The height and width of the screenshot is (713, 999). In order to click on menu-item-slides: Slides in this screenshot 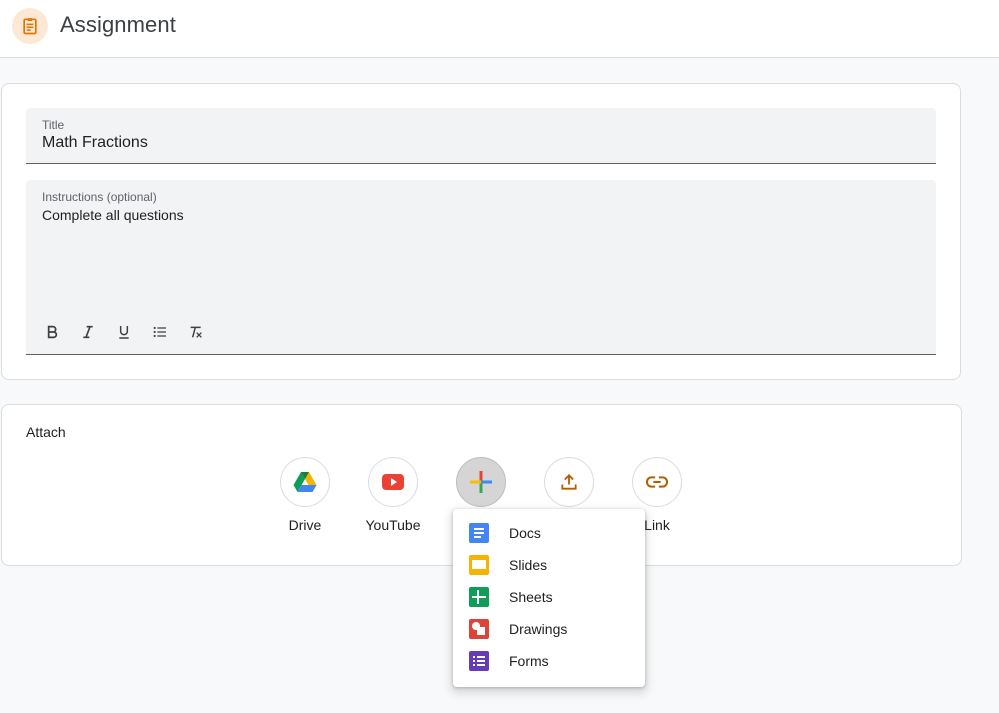, I will do `click(549, 565)`.